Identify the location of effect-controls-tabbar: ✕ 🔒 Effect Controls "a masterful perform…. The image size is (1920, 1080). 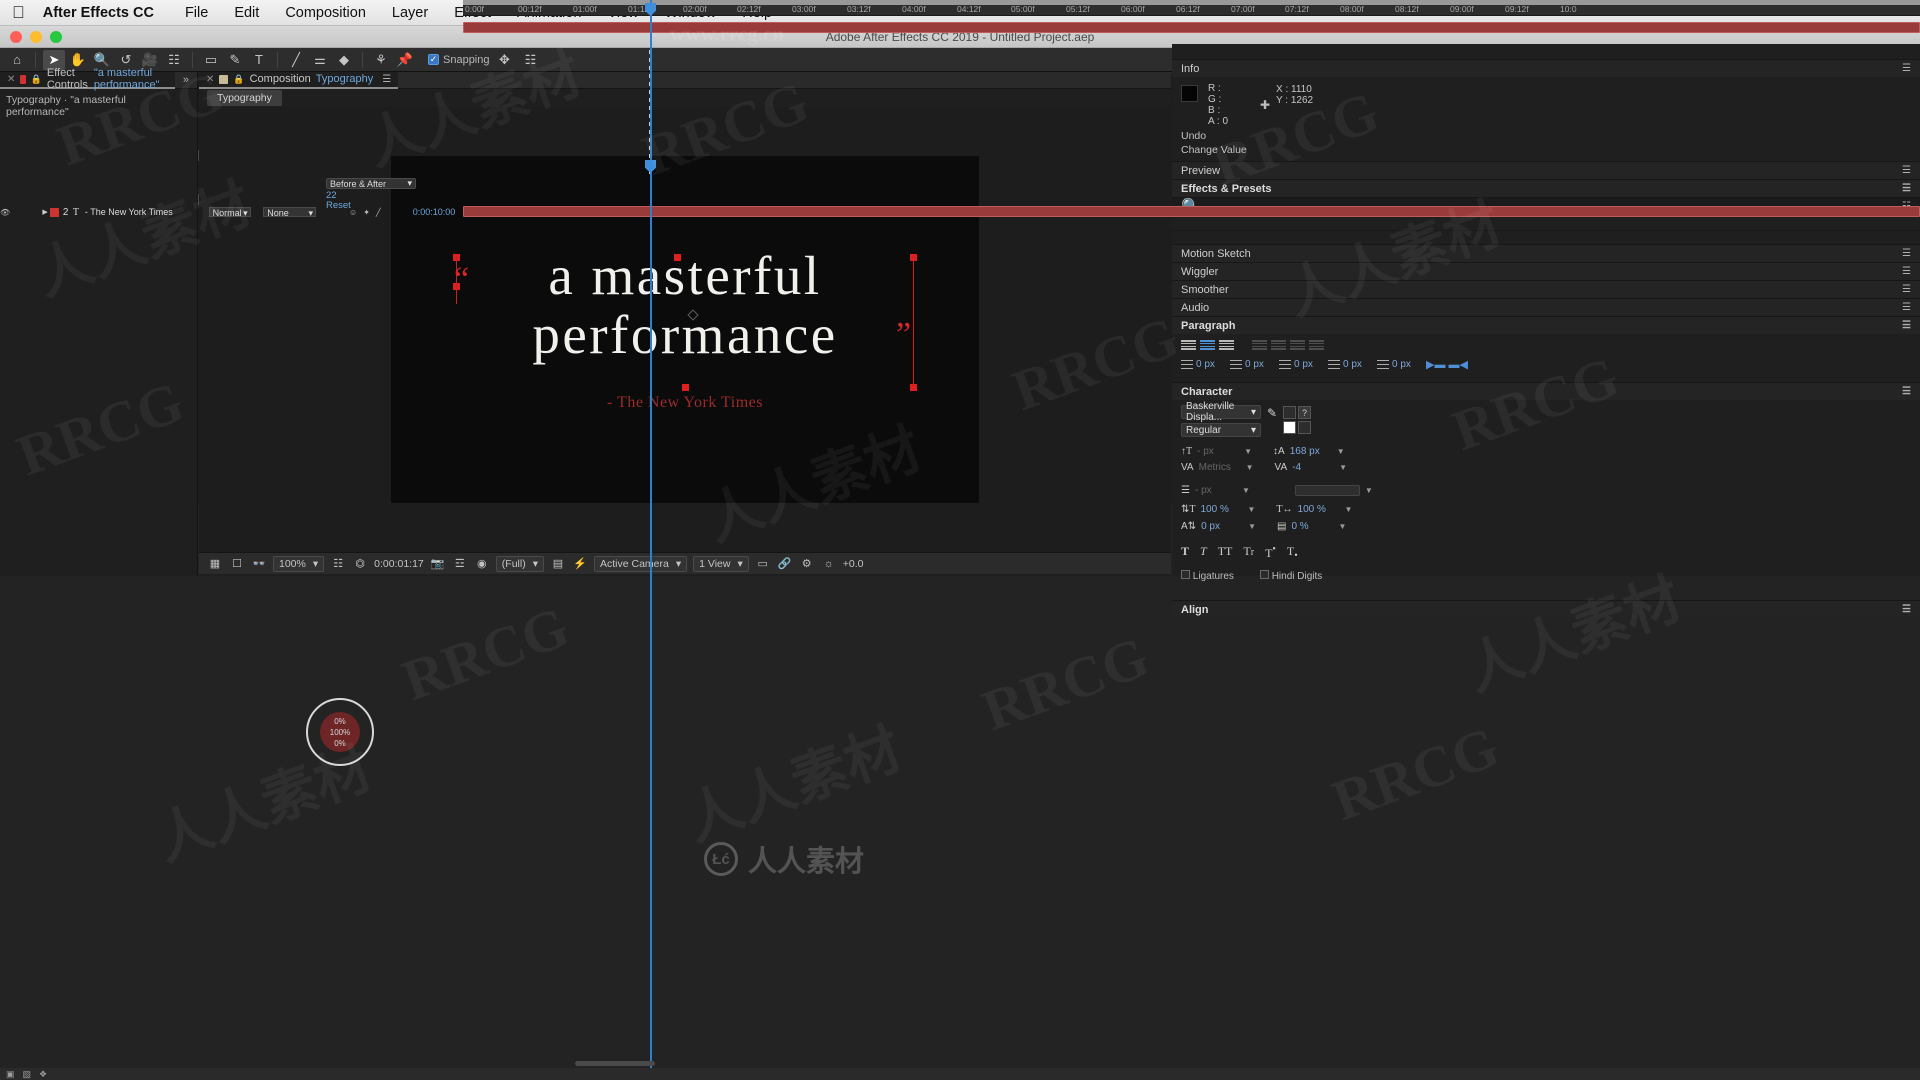
(98, 79).